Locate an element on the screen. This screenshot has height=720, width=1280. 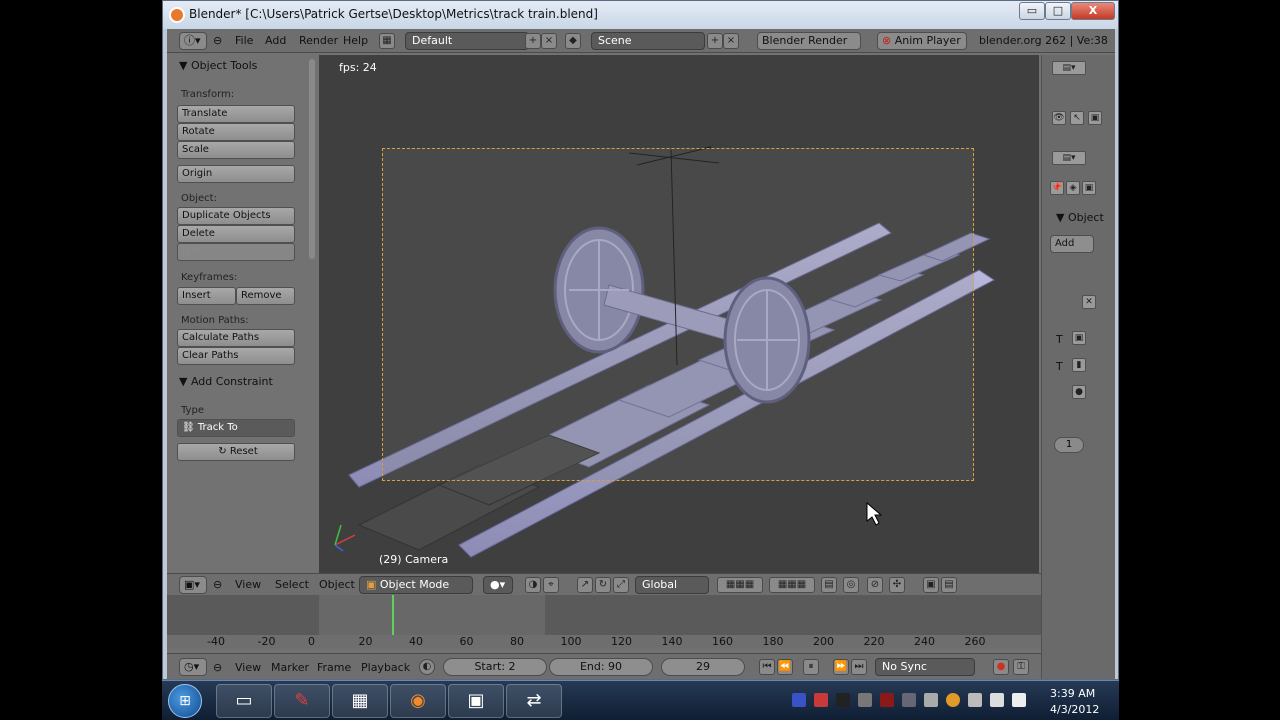
menu-playback: Playback is located at coordinates (385, 667).